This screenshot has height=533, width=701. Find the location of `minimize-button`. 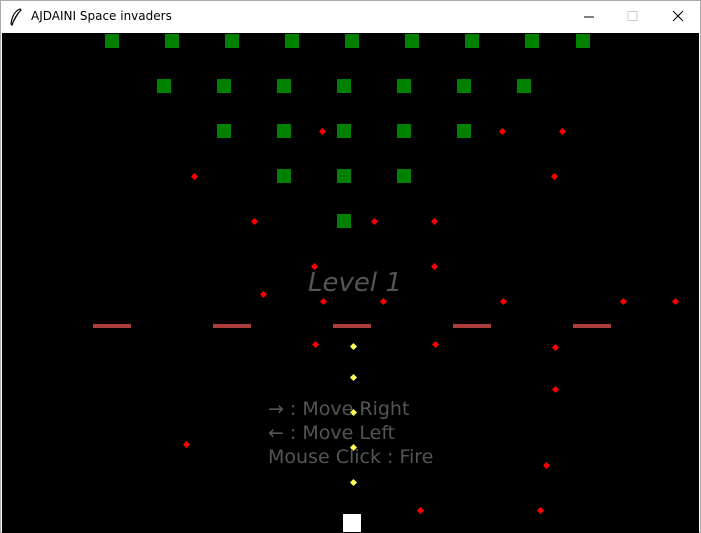

minimize-button is located at coordinates (589, 16).